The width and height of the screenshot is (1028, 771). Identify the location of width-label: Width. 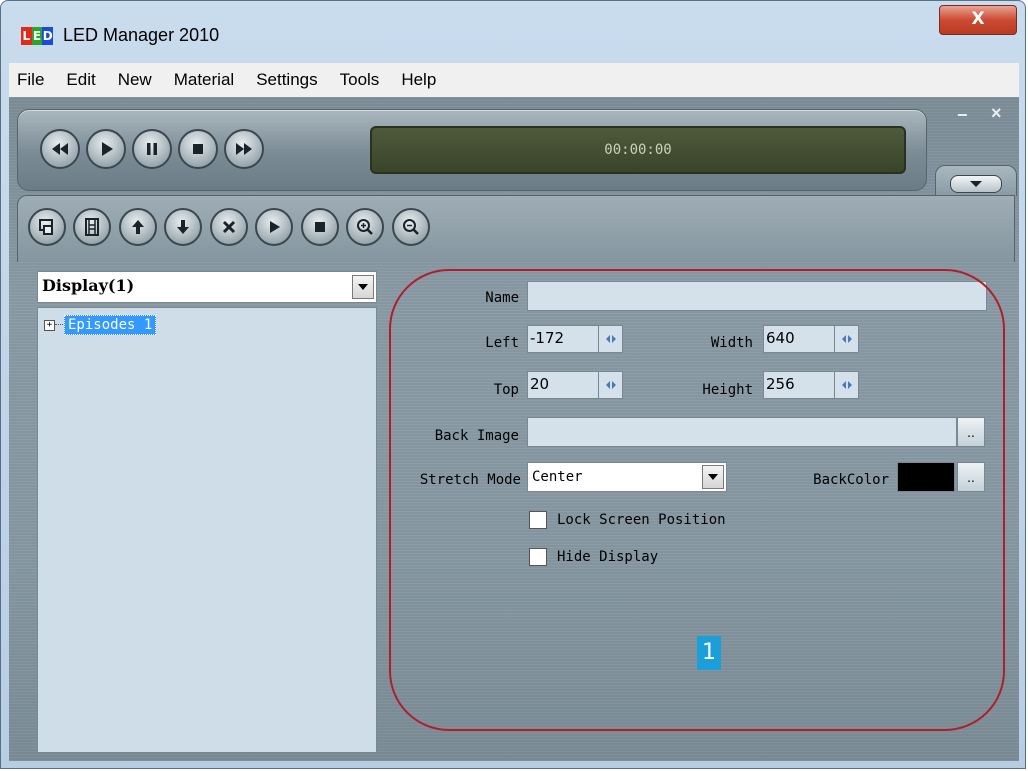
(731, 343).